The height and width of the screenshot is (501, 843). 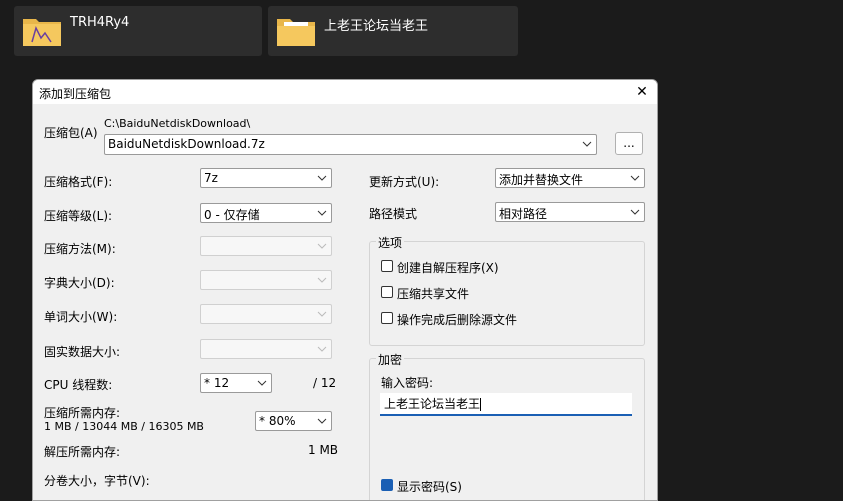 I want to click on update-label: 更新方式(U):, so click(x=404, y=182).